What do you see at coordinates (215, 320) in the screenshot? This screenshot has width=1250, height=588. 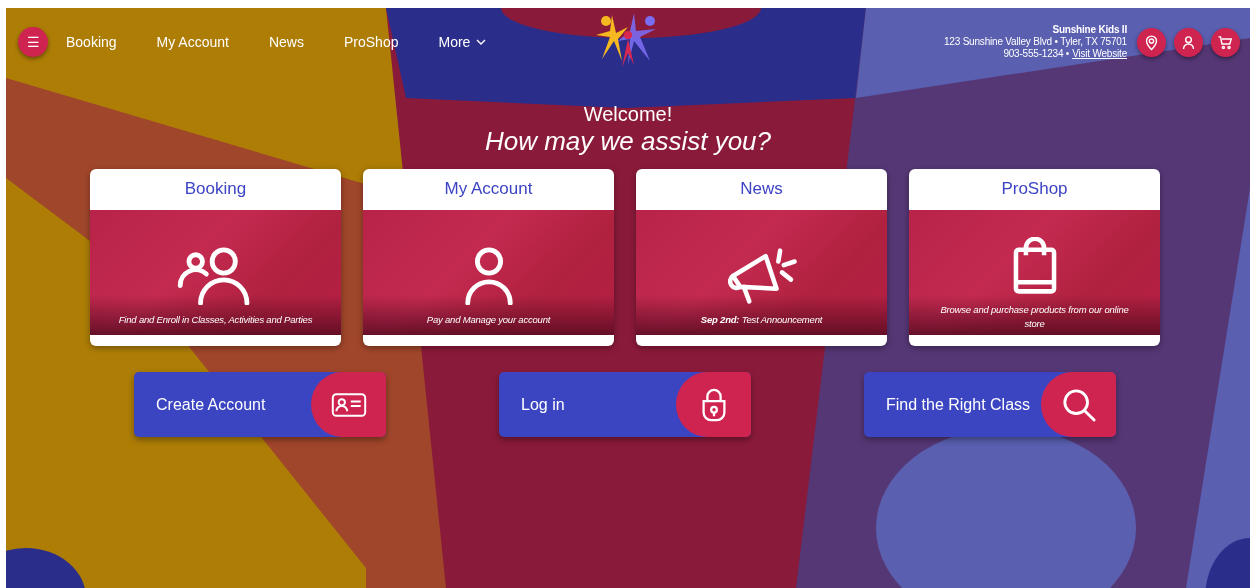 I see `card-description: Find and Enroll in Classes, Activities and Parties` at bounding box center [215, 320].